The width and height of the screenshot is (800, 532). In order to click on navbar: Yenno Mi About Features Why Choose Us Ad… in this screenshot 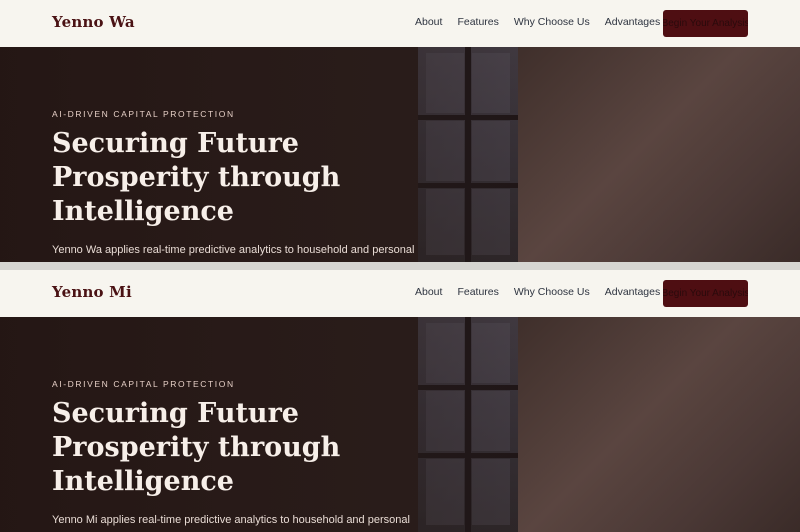, I will do `click(400, 293)`.